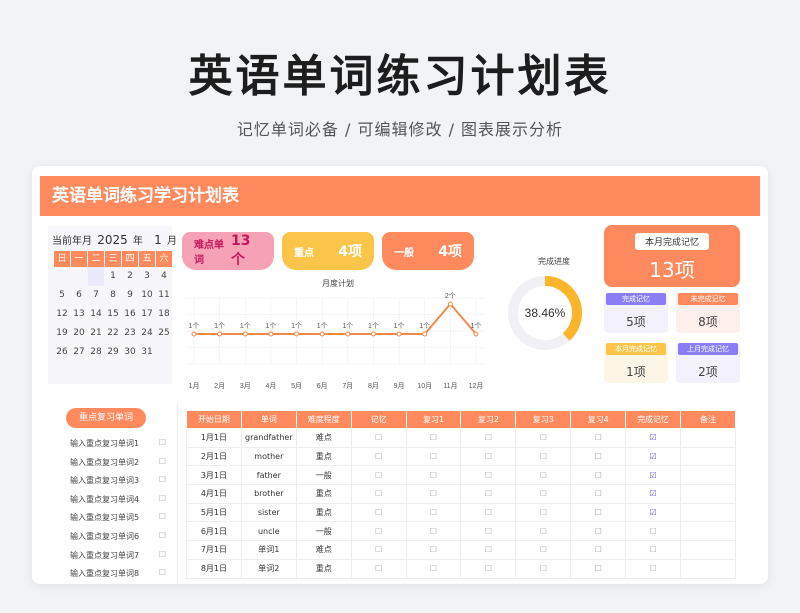 The image size is (800, 613). Describe the element at coordinates (79, 314) in the screenshot. I see `calendar-day: 13` at that location.